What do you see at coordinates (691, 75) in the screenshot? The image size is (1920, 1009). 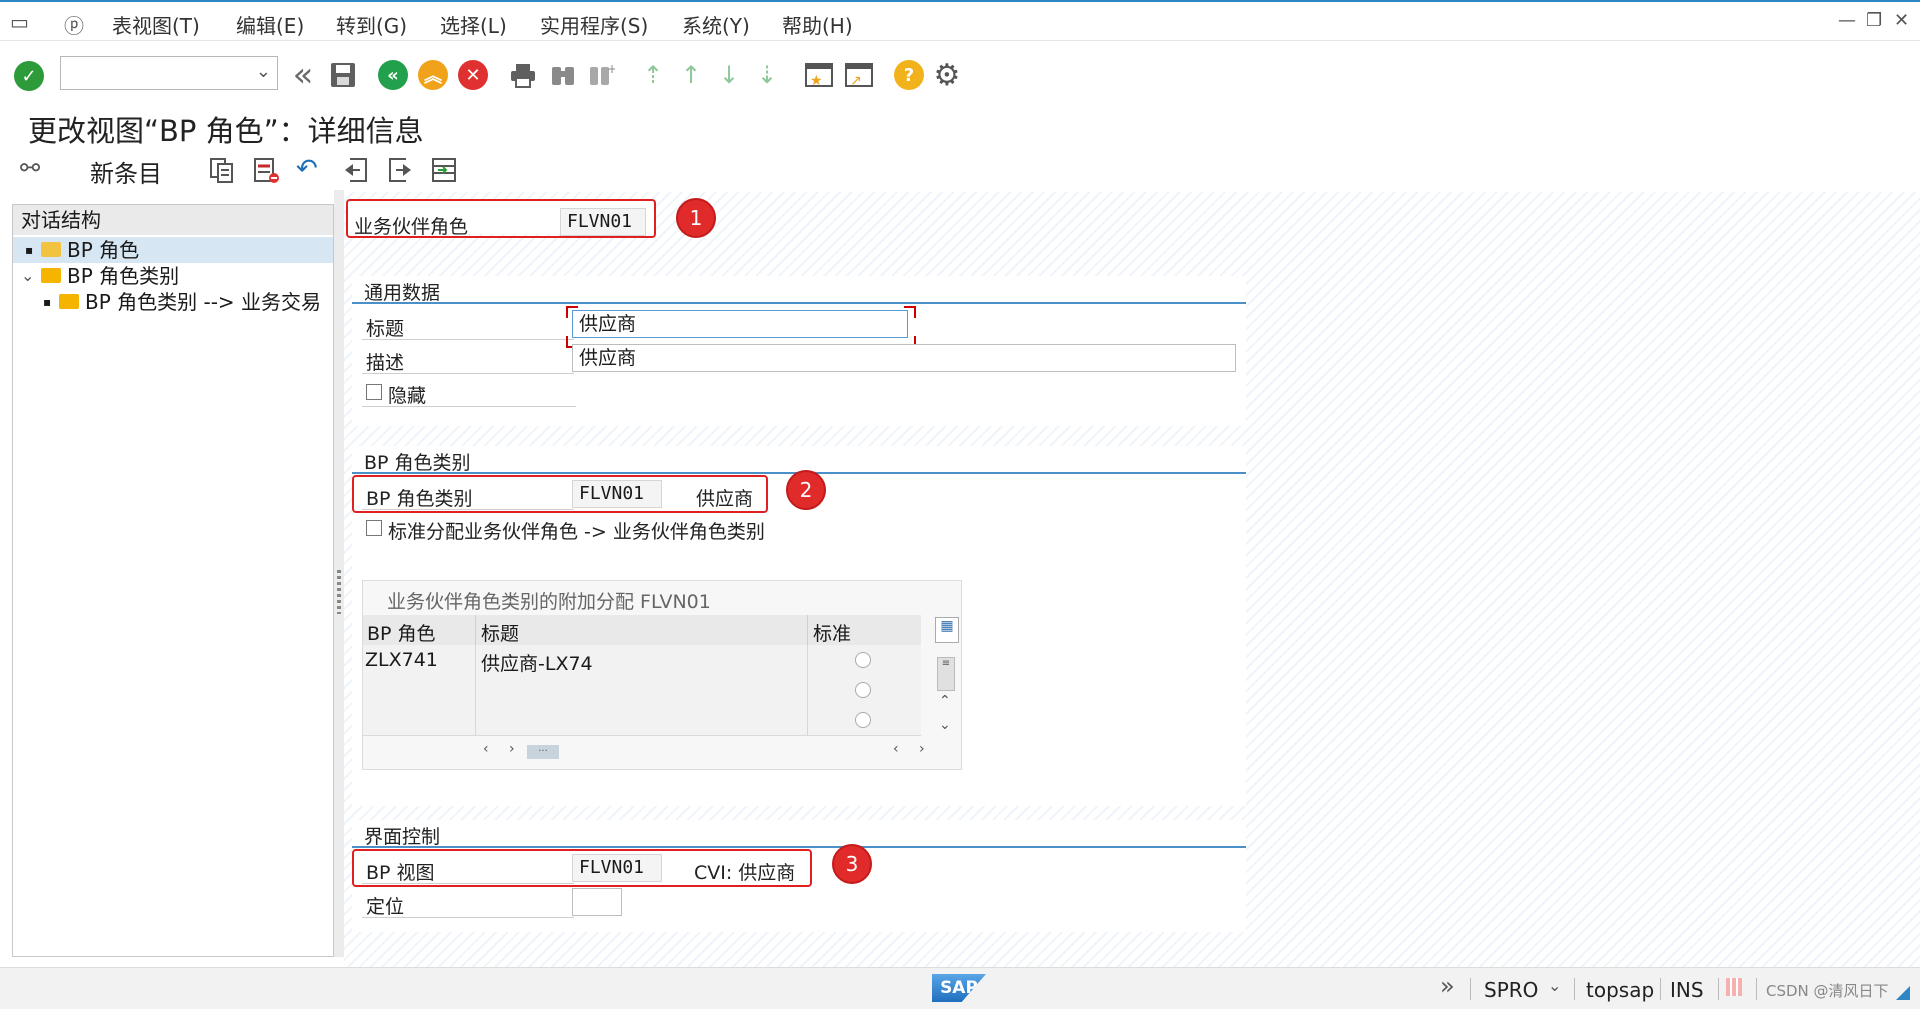 I see `previous-page-icon: ↑` at bounding box center [691, 75].